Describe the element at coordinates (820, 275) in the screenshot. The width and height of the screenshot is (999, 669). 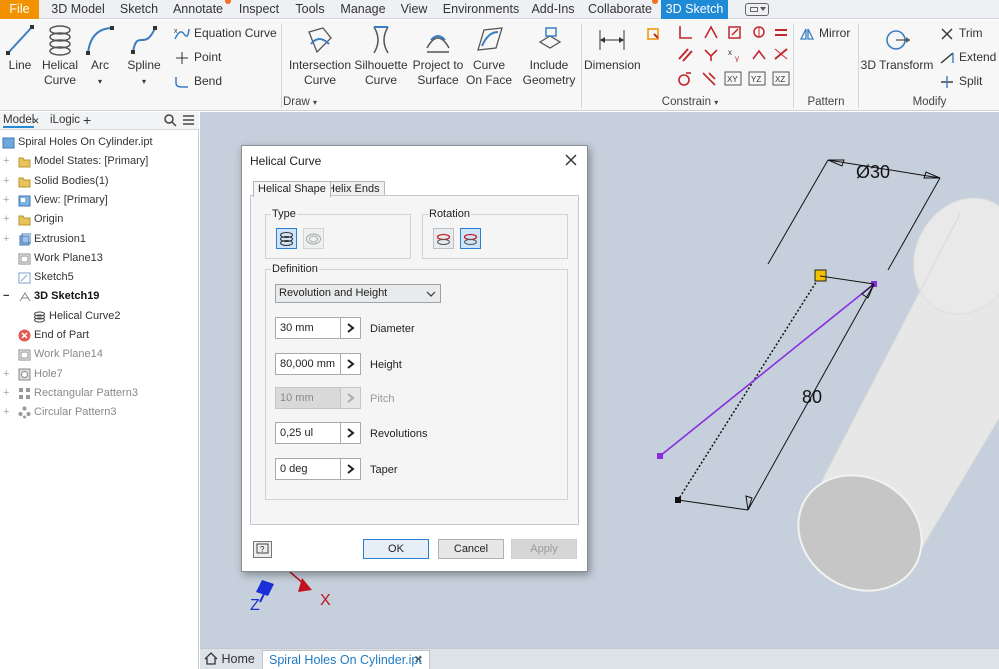
I see `helix-axis-grip` at that location.